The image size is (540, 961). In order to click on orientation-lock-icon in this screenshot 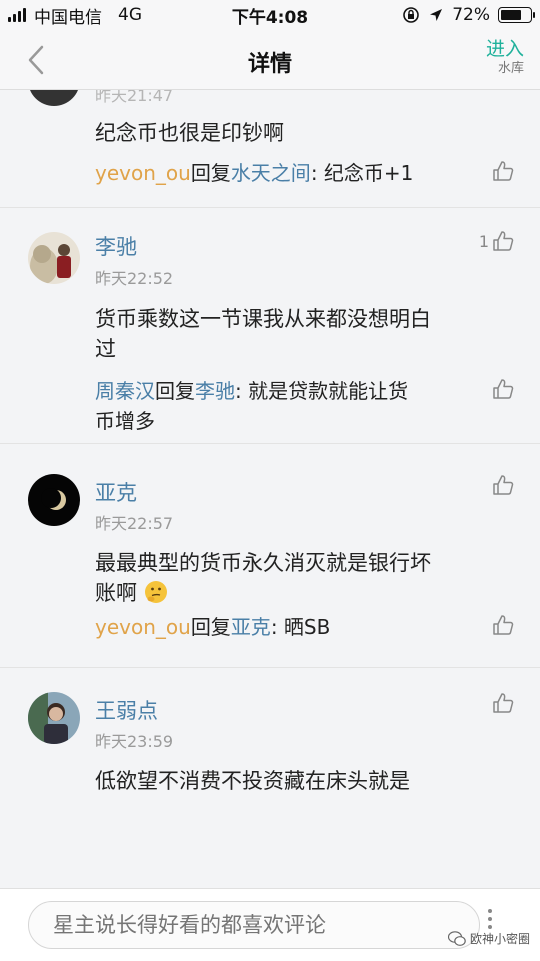, I will do `click(411, 15)`.